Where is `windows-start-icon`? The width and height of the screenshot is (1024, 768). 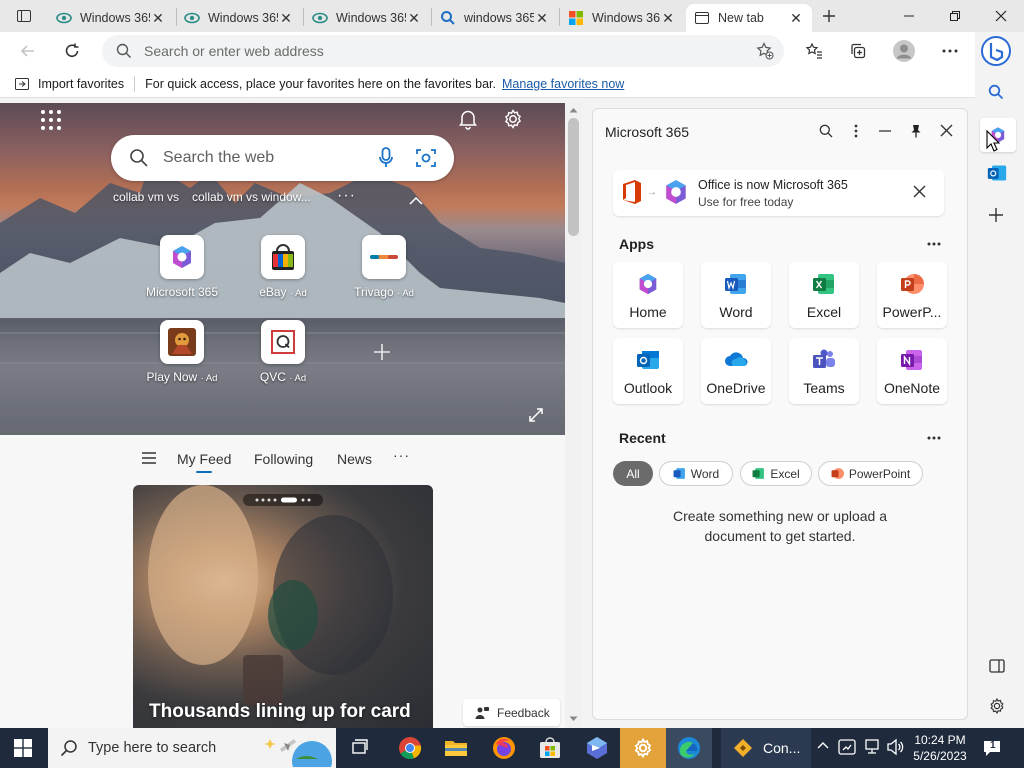
windows-start-icon is located at coordinates (23, 748).